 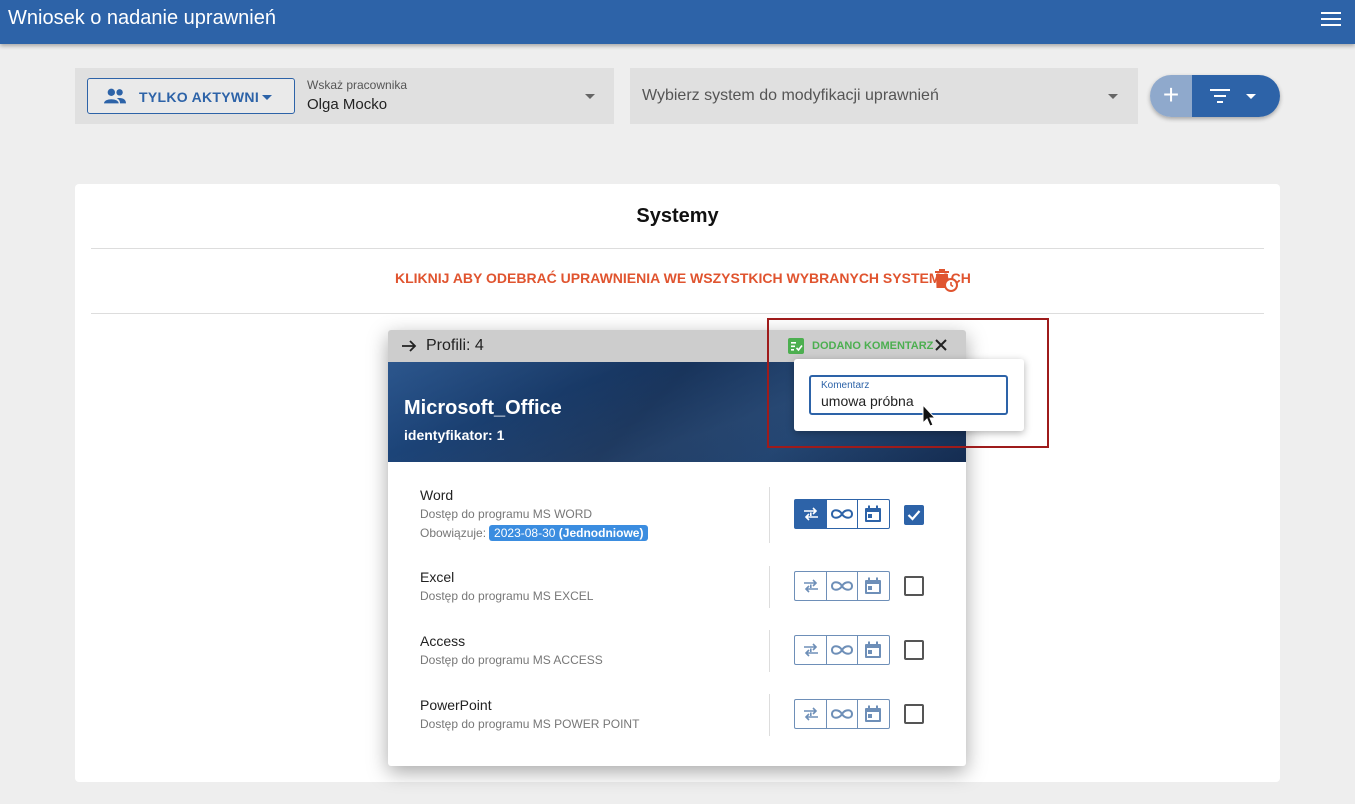 I want to click on profile-description: Dostęp do programu MS WORD, so click(x=506, y=514).